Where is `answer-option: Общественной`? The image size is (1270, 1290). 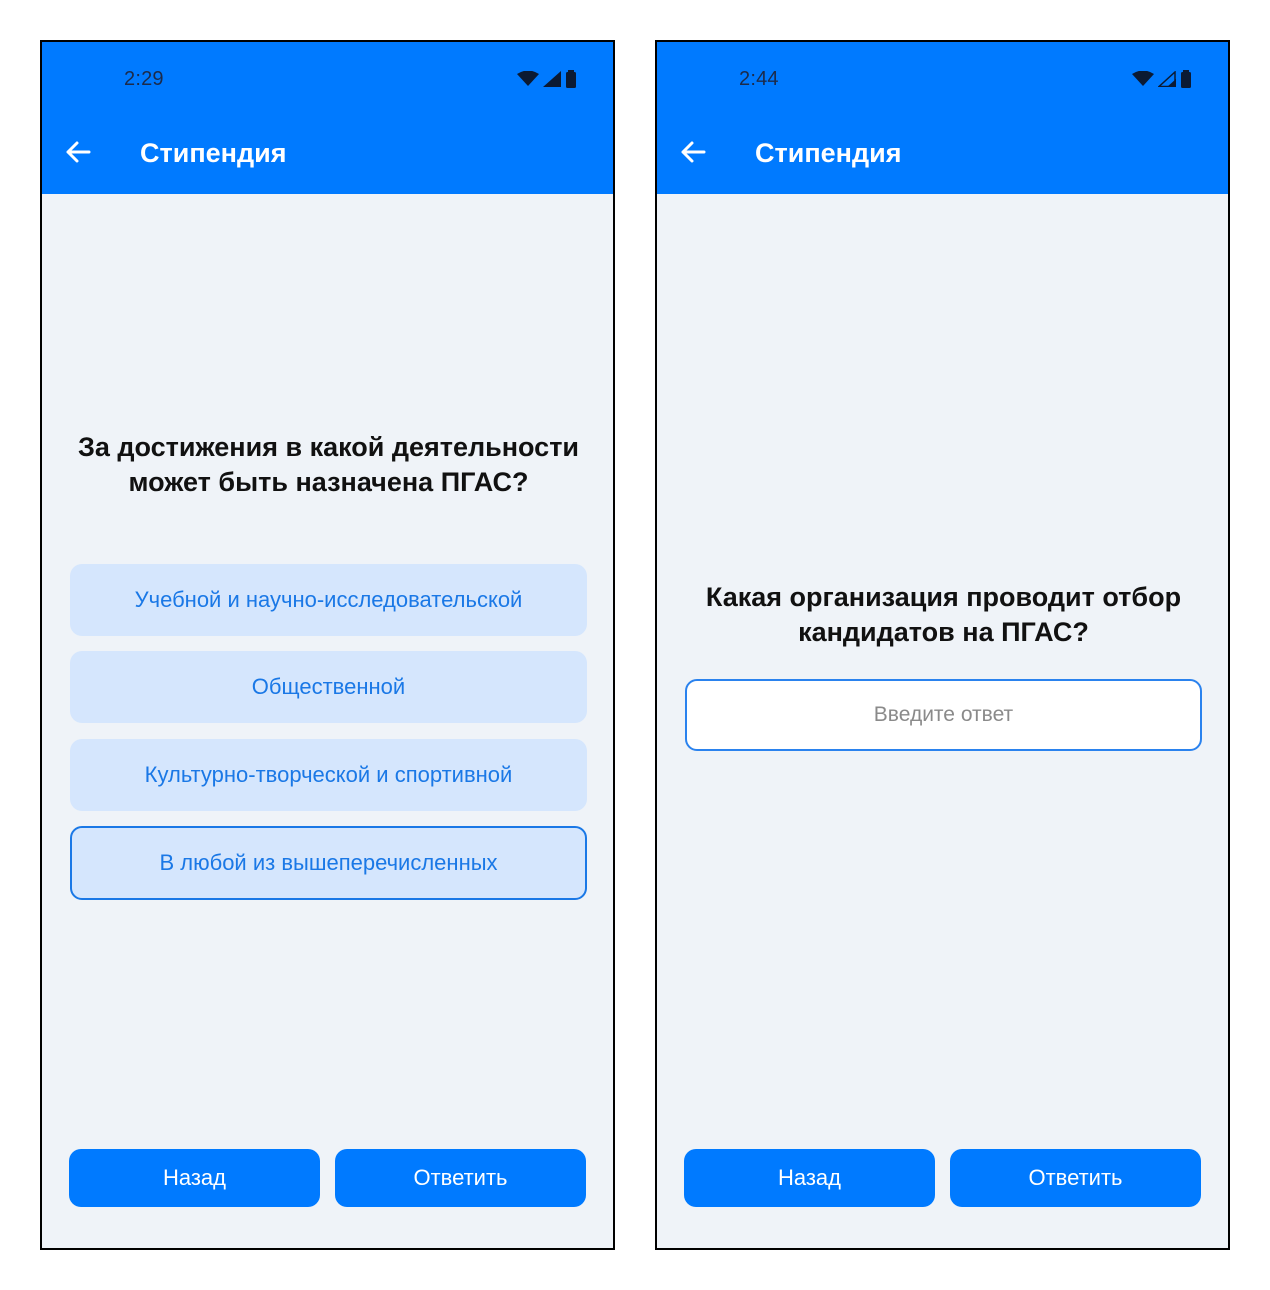 answer-option: Общественной is located at coordinates (328, 687).